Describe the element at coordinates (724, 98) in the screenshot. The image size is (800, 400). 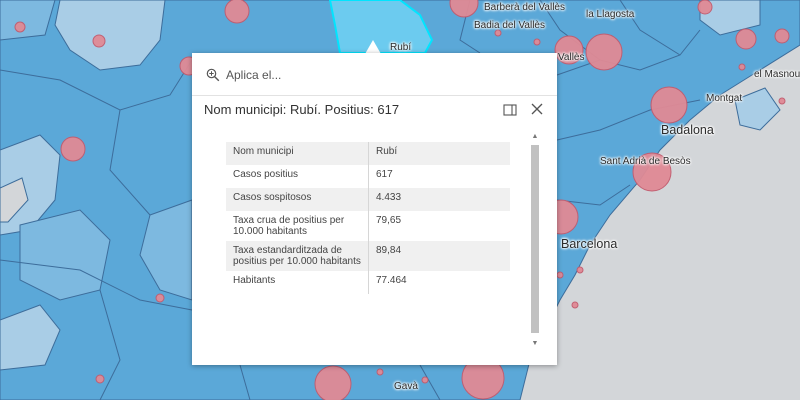
I see `place-label: Montgat` at that location.